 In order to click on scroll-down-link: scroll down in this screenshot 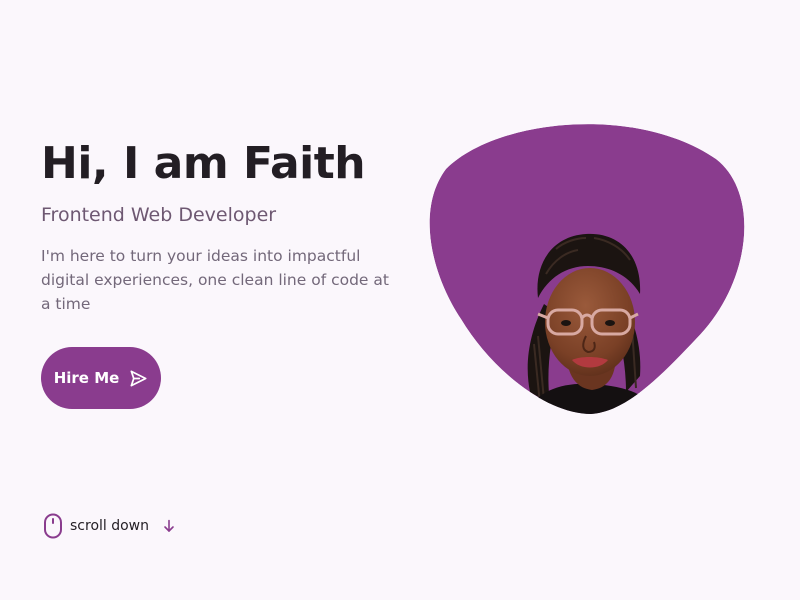, I will do `click(109, 526)`.